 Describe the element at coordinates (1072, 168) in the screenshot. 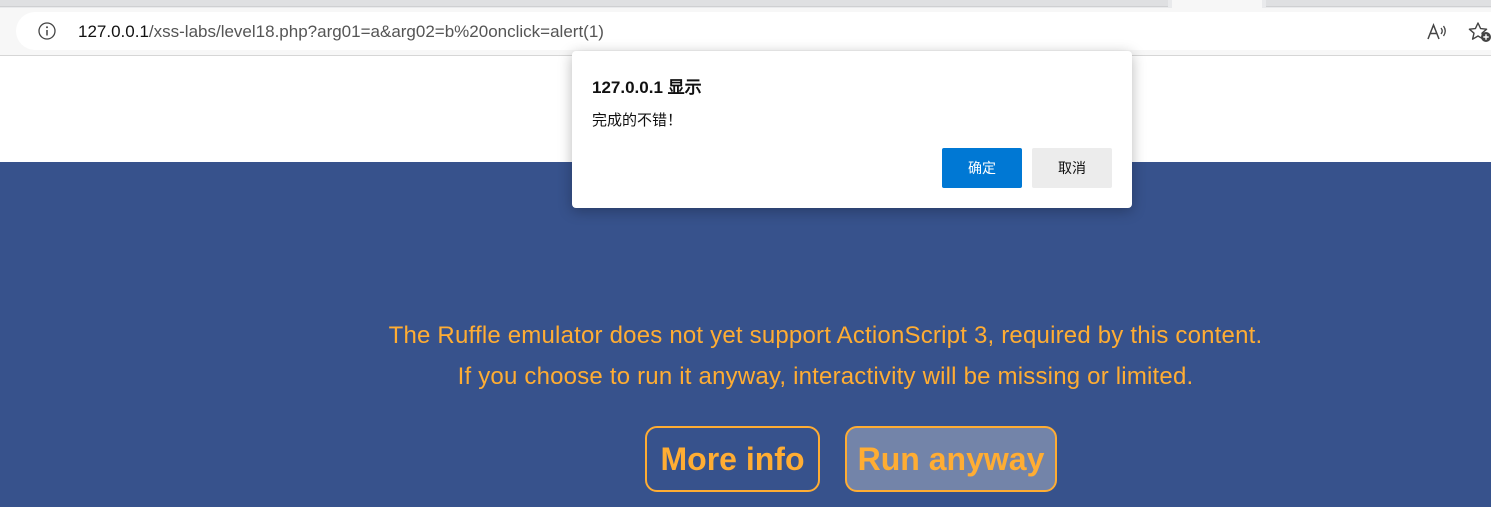

I see `cancel-button: 取消` at that location.